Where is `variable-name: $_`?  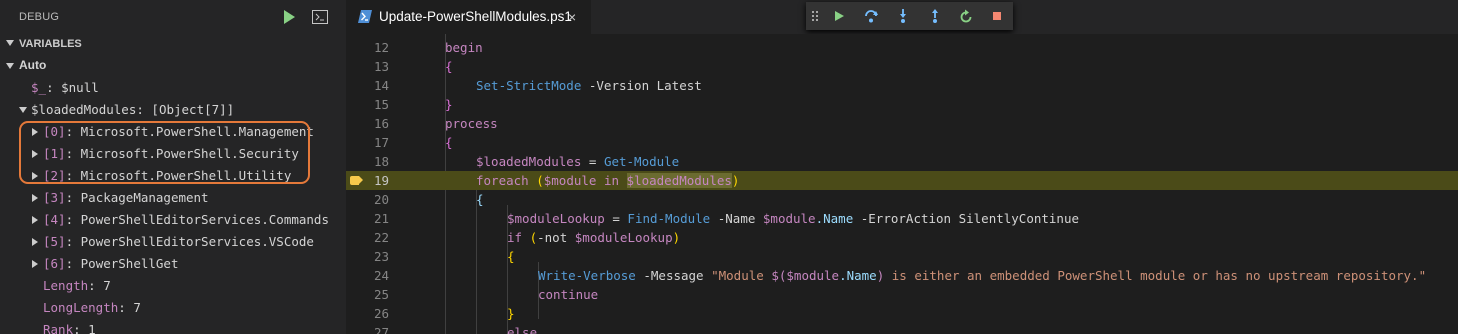 variable-name: $_ is located at coordinates (39, 87).